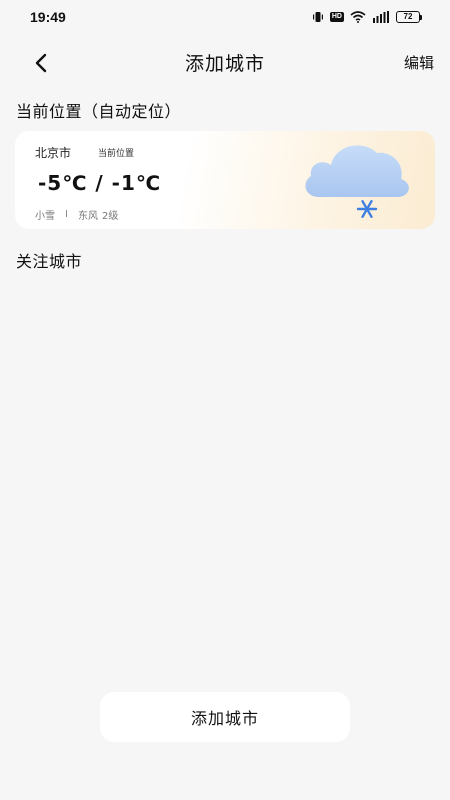  Describe the element at coordinates (318, 17) in the screenshot. I see `vibrate-icon` at that location.